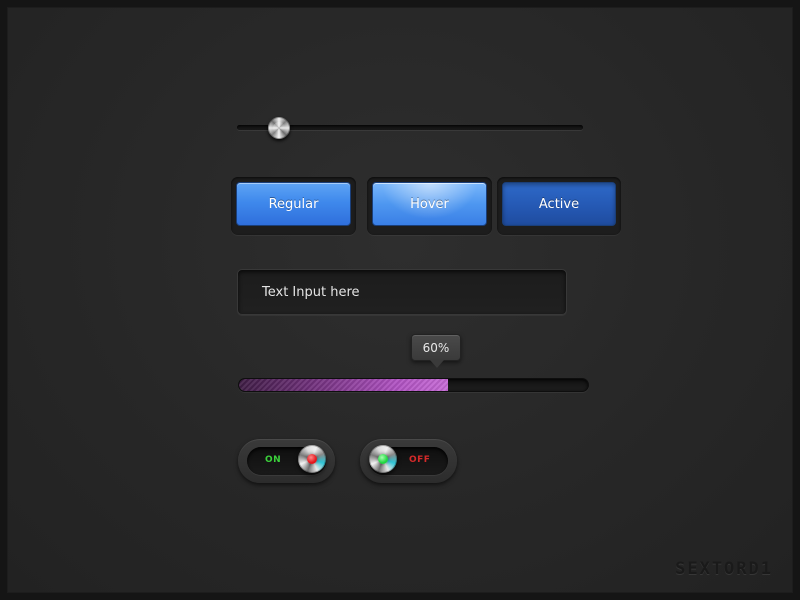  Describe the element at coordinates (273, 460) in the screenshot. I see `toggle-on-label: ON` at that location.